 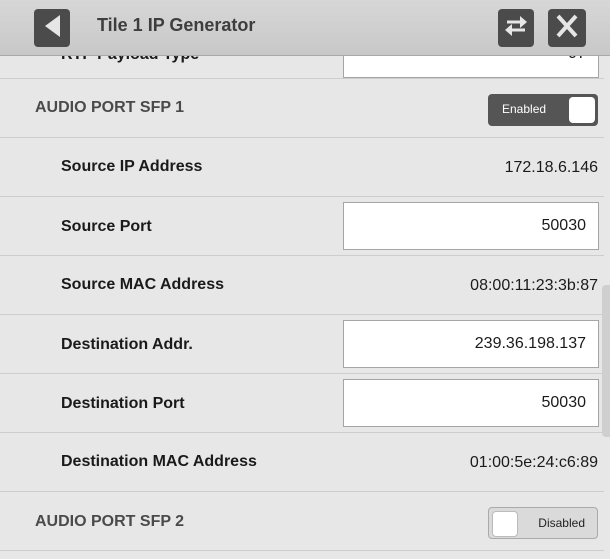 What do you see at coordinates (606, 361) in the screenshot?
I see `scrollbar` at bounding box center [606, 361].